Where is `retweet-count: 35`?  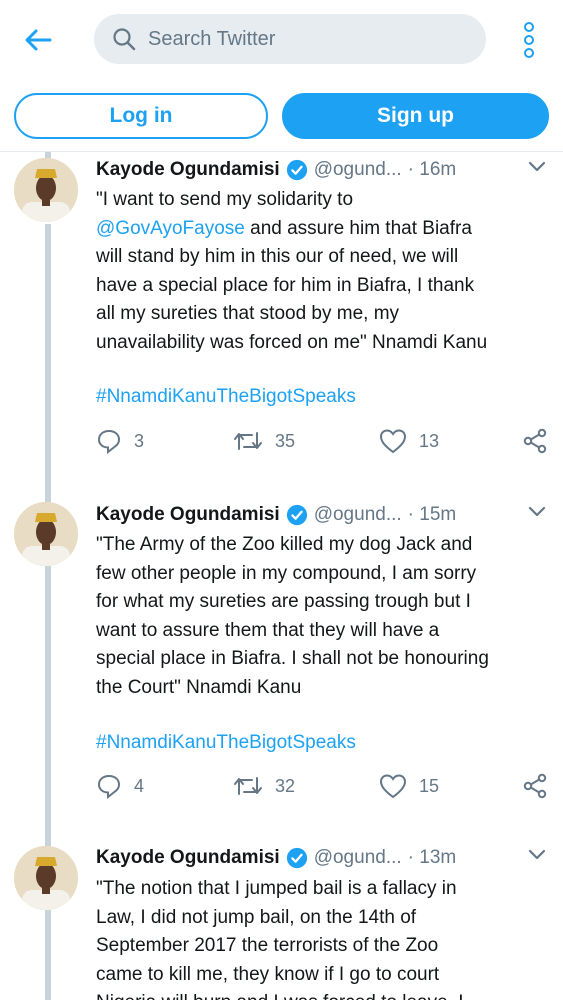 retweet-count: 35 is located at coordinates (285, 440).